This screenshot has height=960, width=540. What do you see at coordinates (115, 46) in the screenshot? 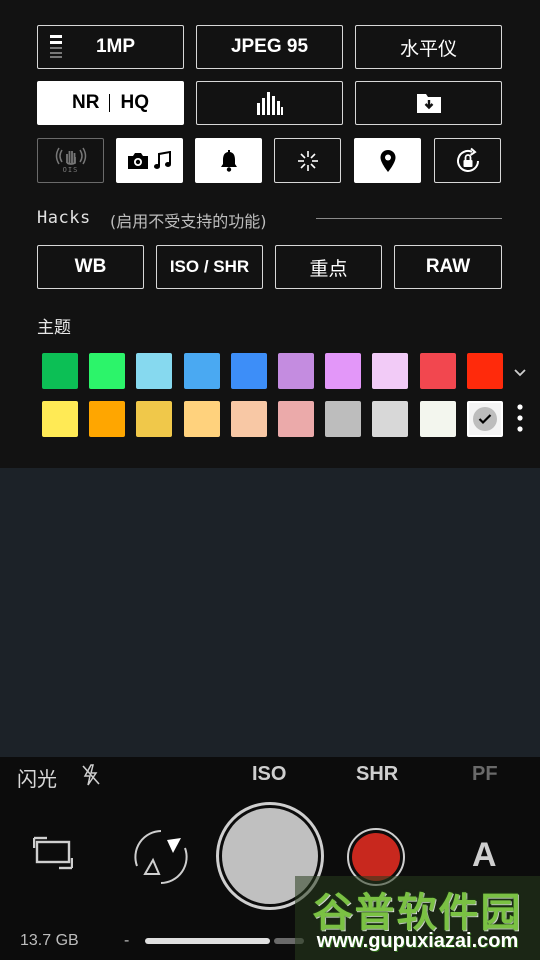
I see `resolution-label: 1MP` at bounding box center [115, 46].